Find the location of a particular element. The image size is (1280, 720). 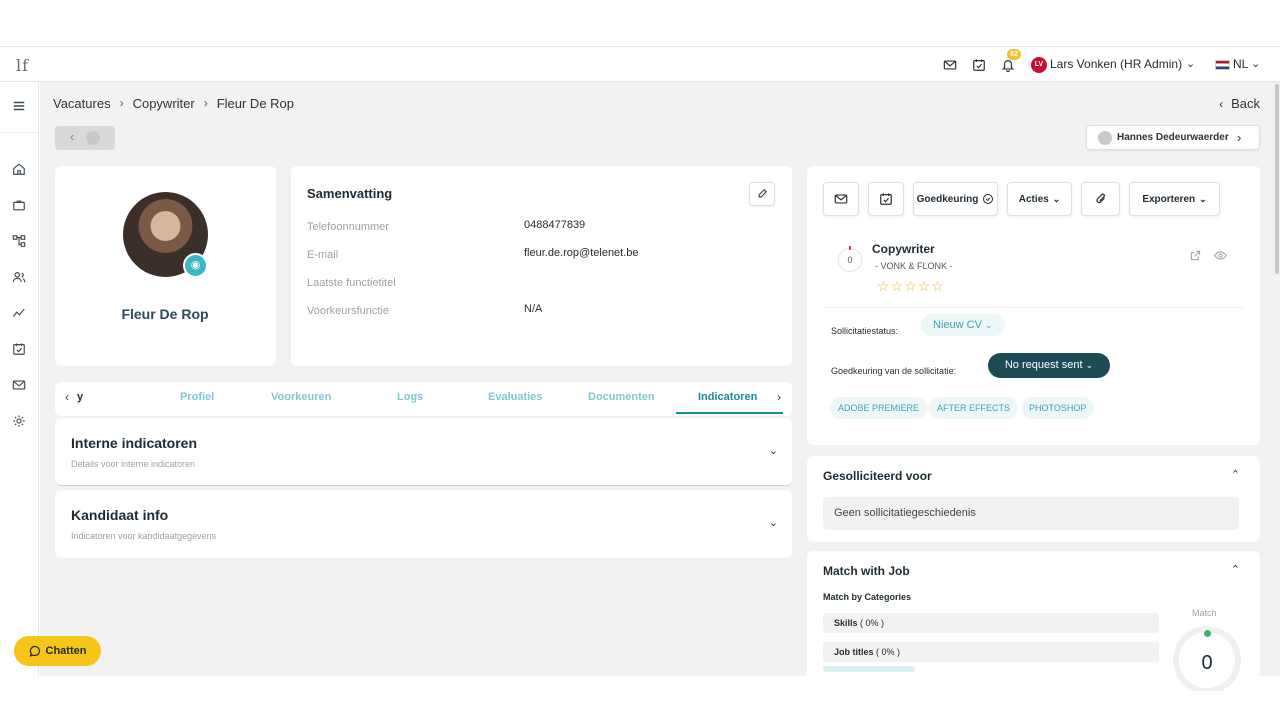

export-label: Exporteren is located at coordinates (1169, 199).